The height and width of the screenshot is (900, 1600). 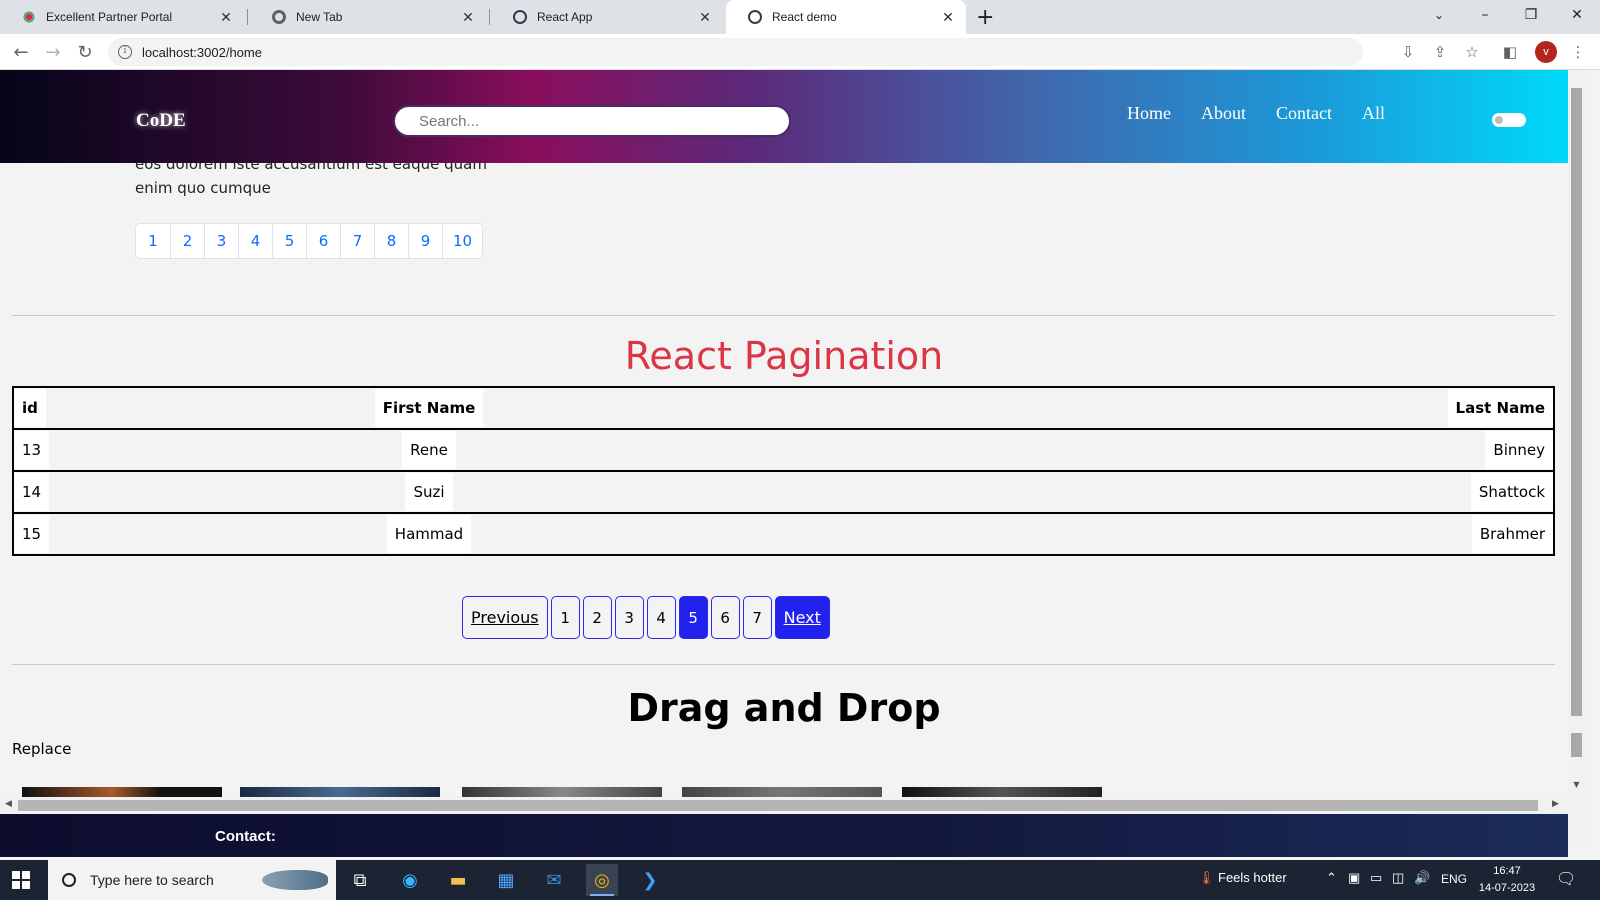 I want to click on cell-first-name: Rene, so click(x=429, y=450).